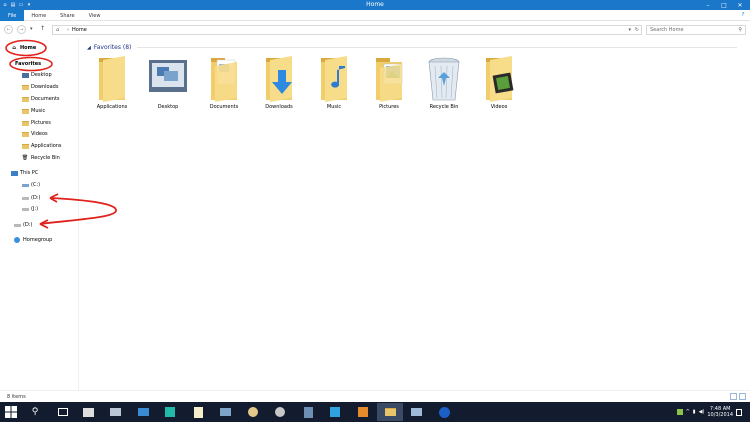 The width and height of the screenshot is (750, 422). What do you see at coordinates (743, 15) in the screenshot?
I see `help-icon: ?` at bounding box center [743, 15].